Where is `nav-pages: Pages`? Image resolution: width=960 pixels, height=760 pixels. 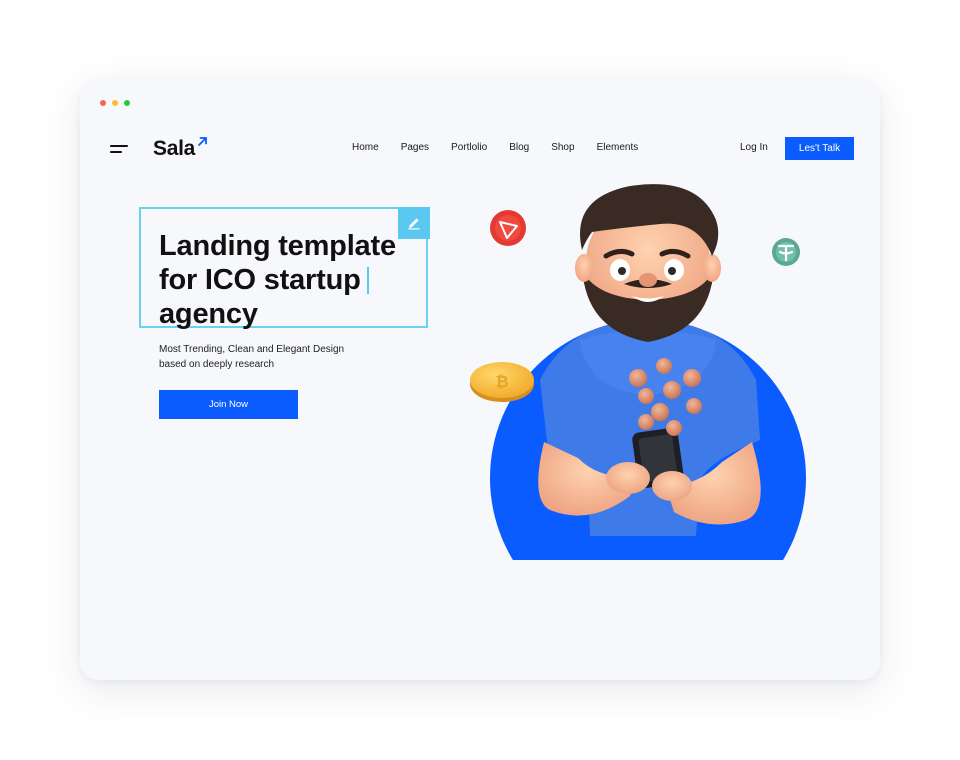
nav-pages: Pages is located at coordinates (415, 147).